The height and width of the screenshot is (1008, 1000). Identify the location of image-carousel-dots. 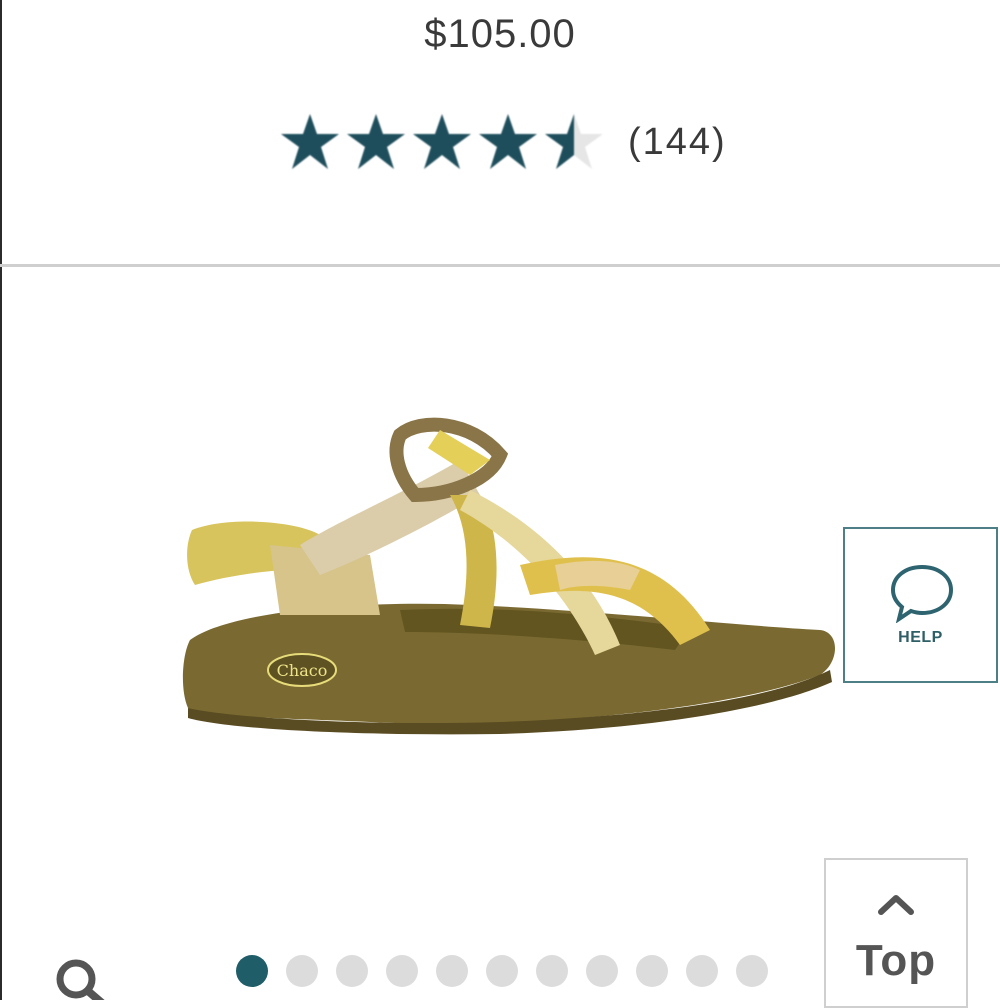
(502, 971).